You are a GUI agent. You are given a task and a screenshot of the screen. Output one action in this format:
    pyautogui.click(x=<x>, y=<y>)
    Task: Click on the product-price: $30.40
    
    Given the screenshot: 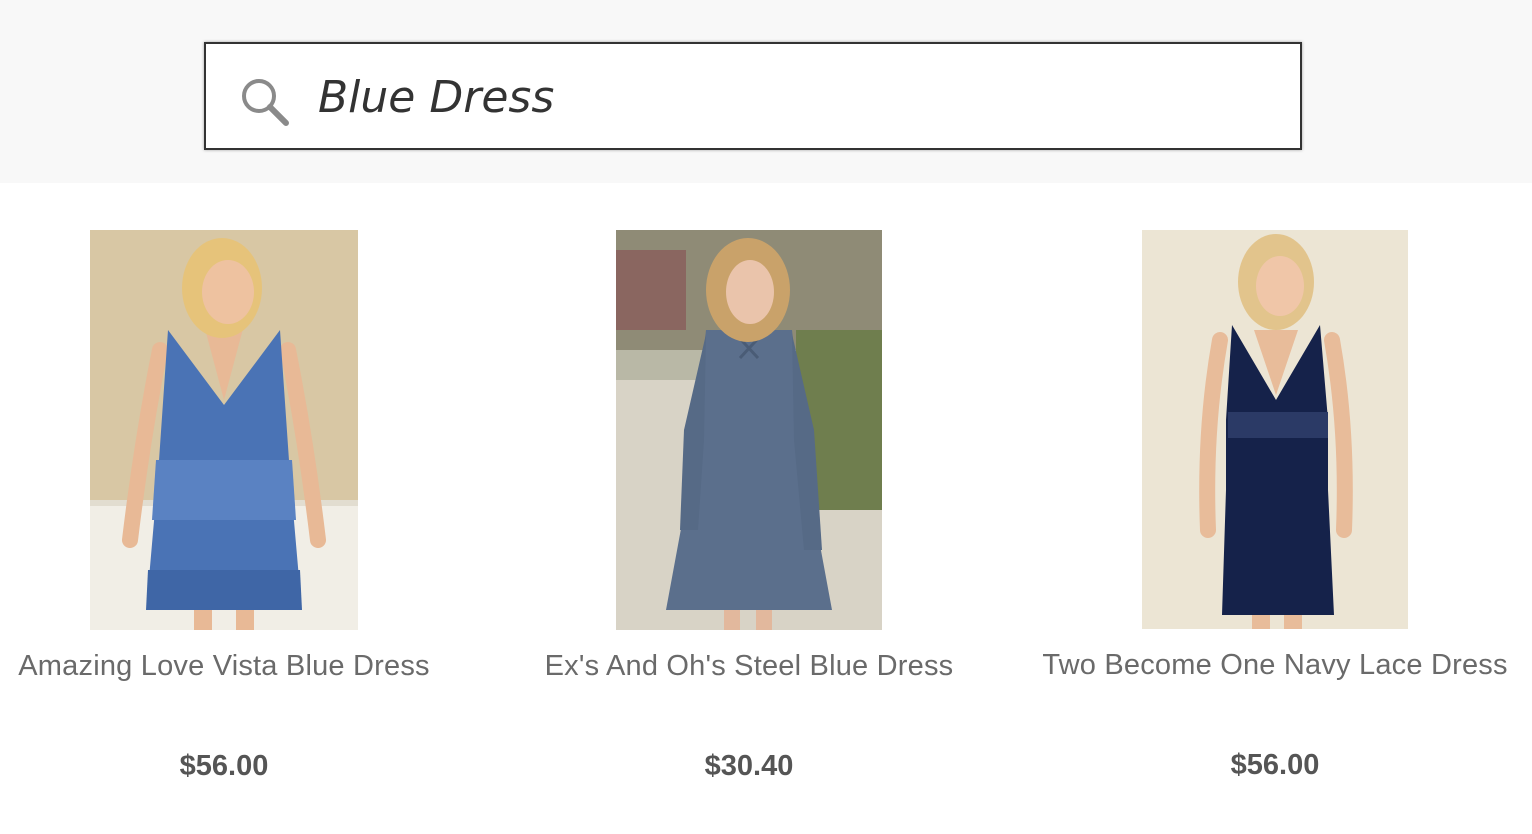 What is the action you would take?
    pyautogui.click(x=749, y=766)
    